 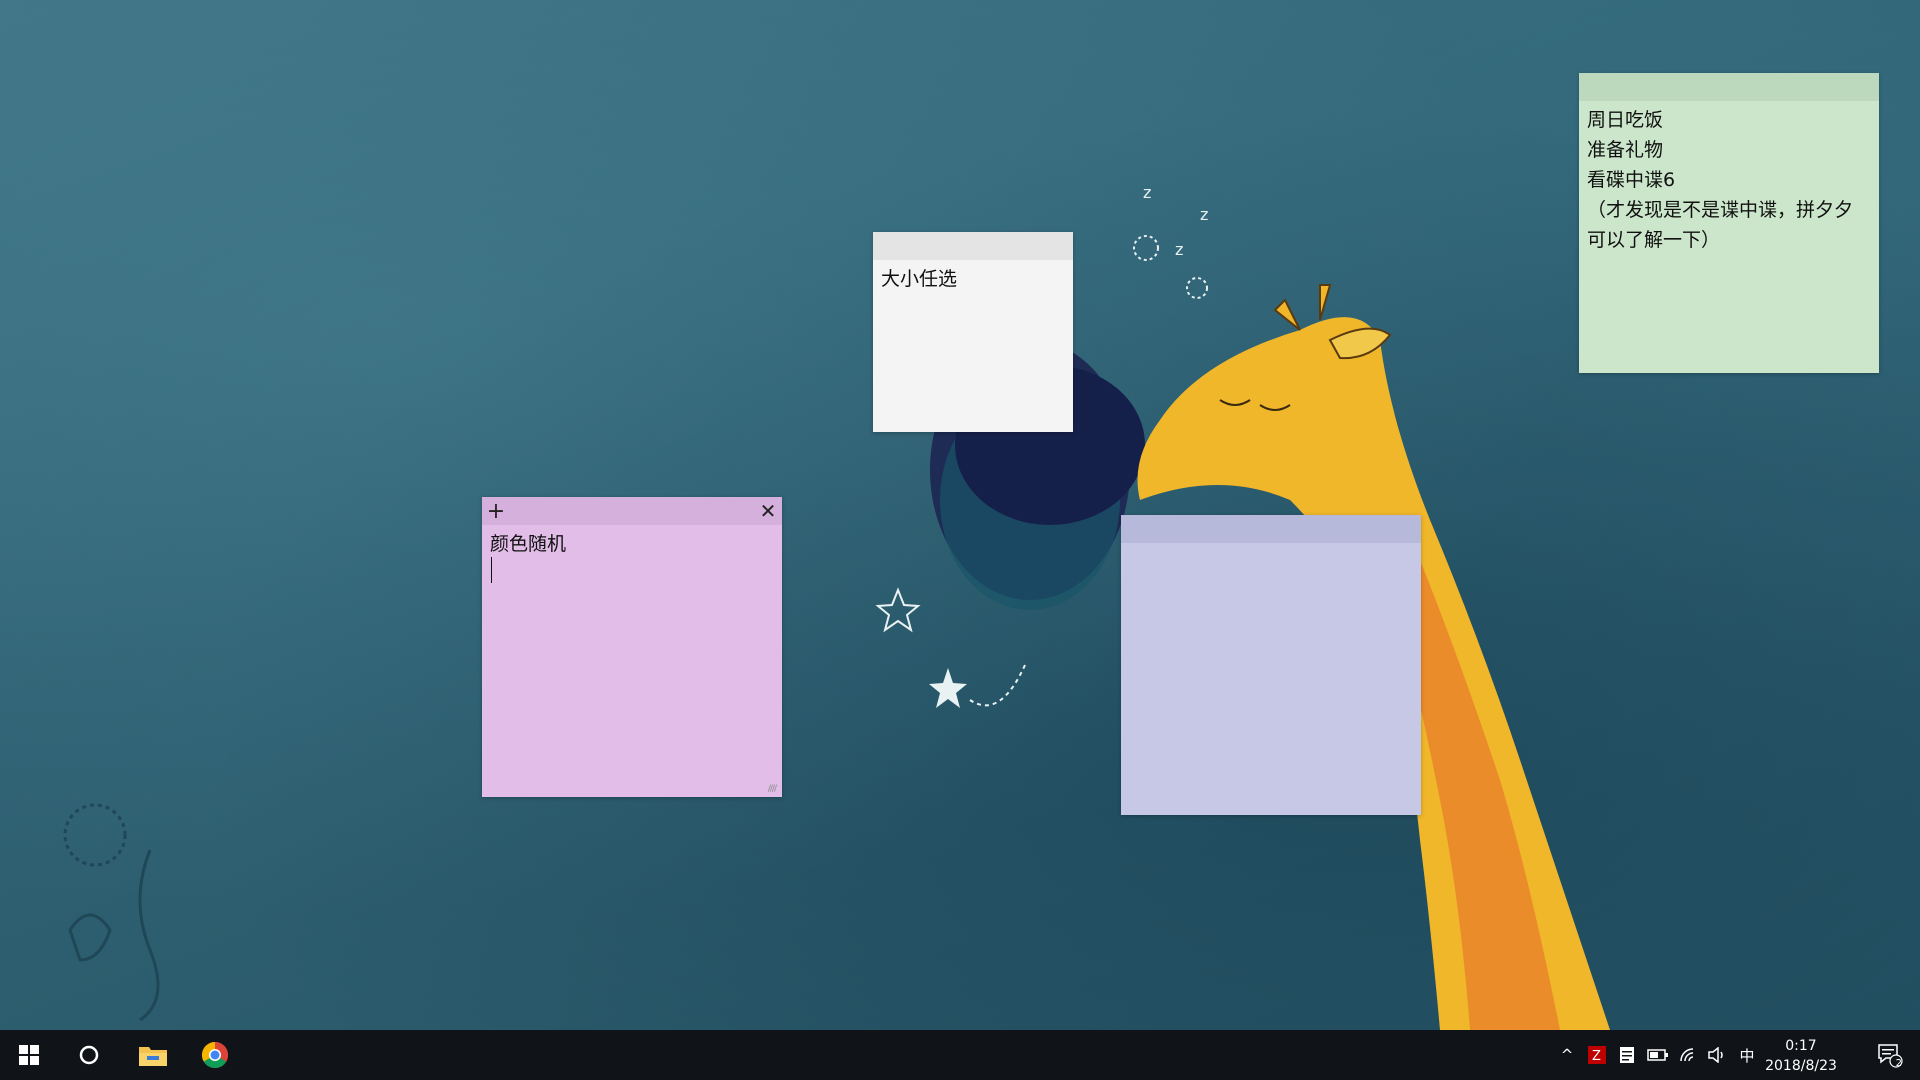 What do you see at coordinates (973, 332) in the screenshot?
I see `sticky-note-white: 大小任选` at bounding box center [973, 332].